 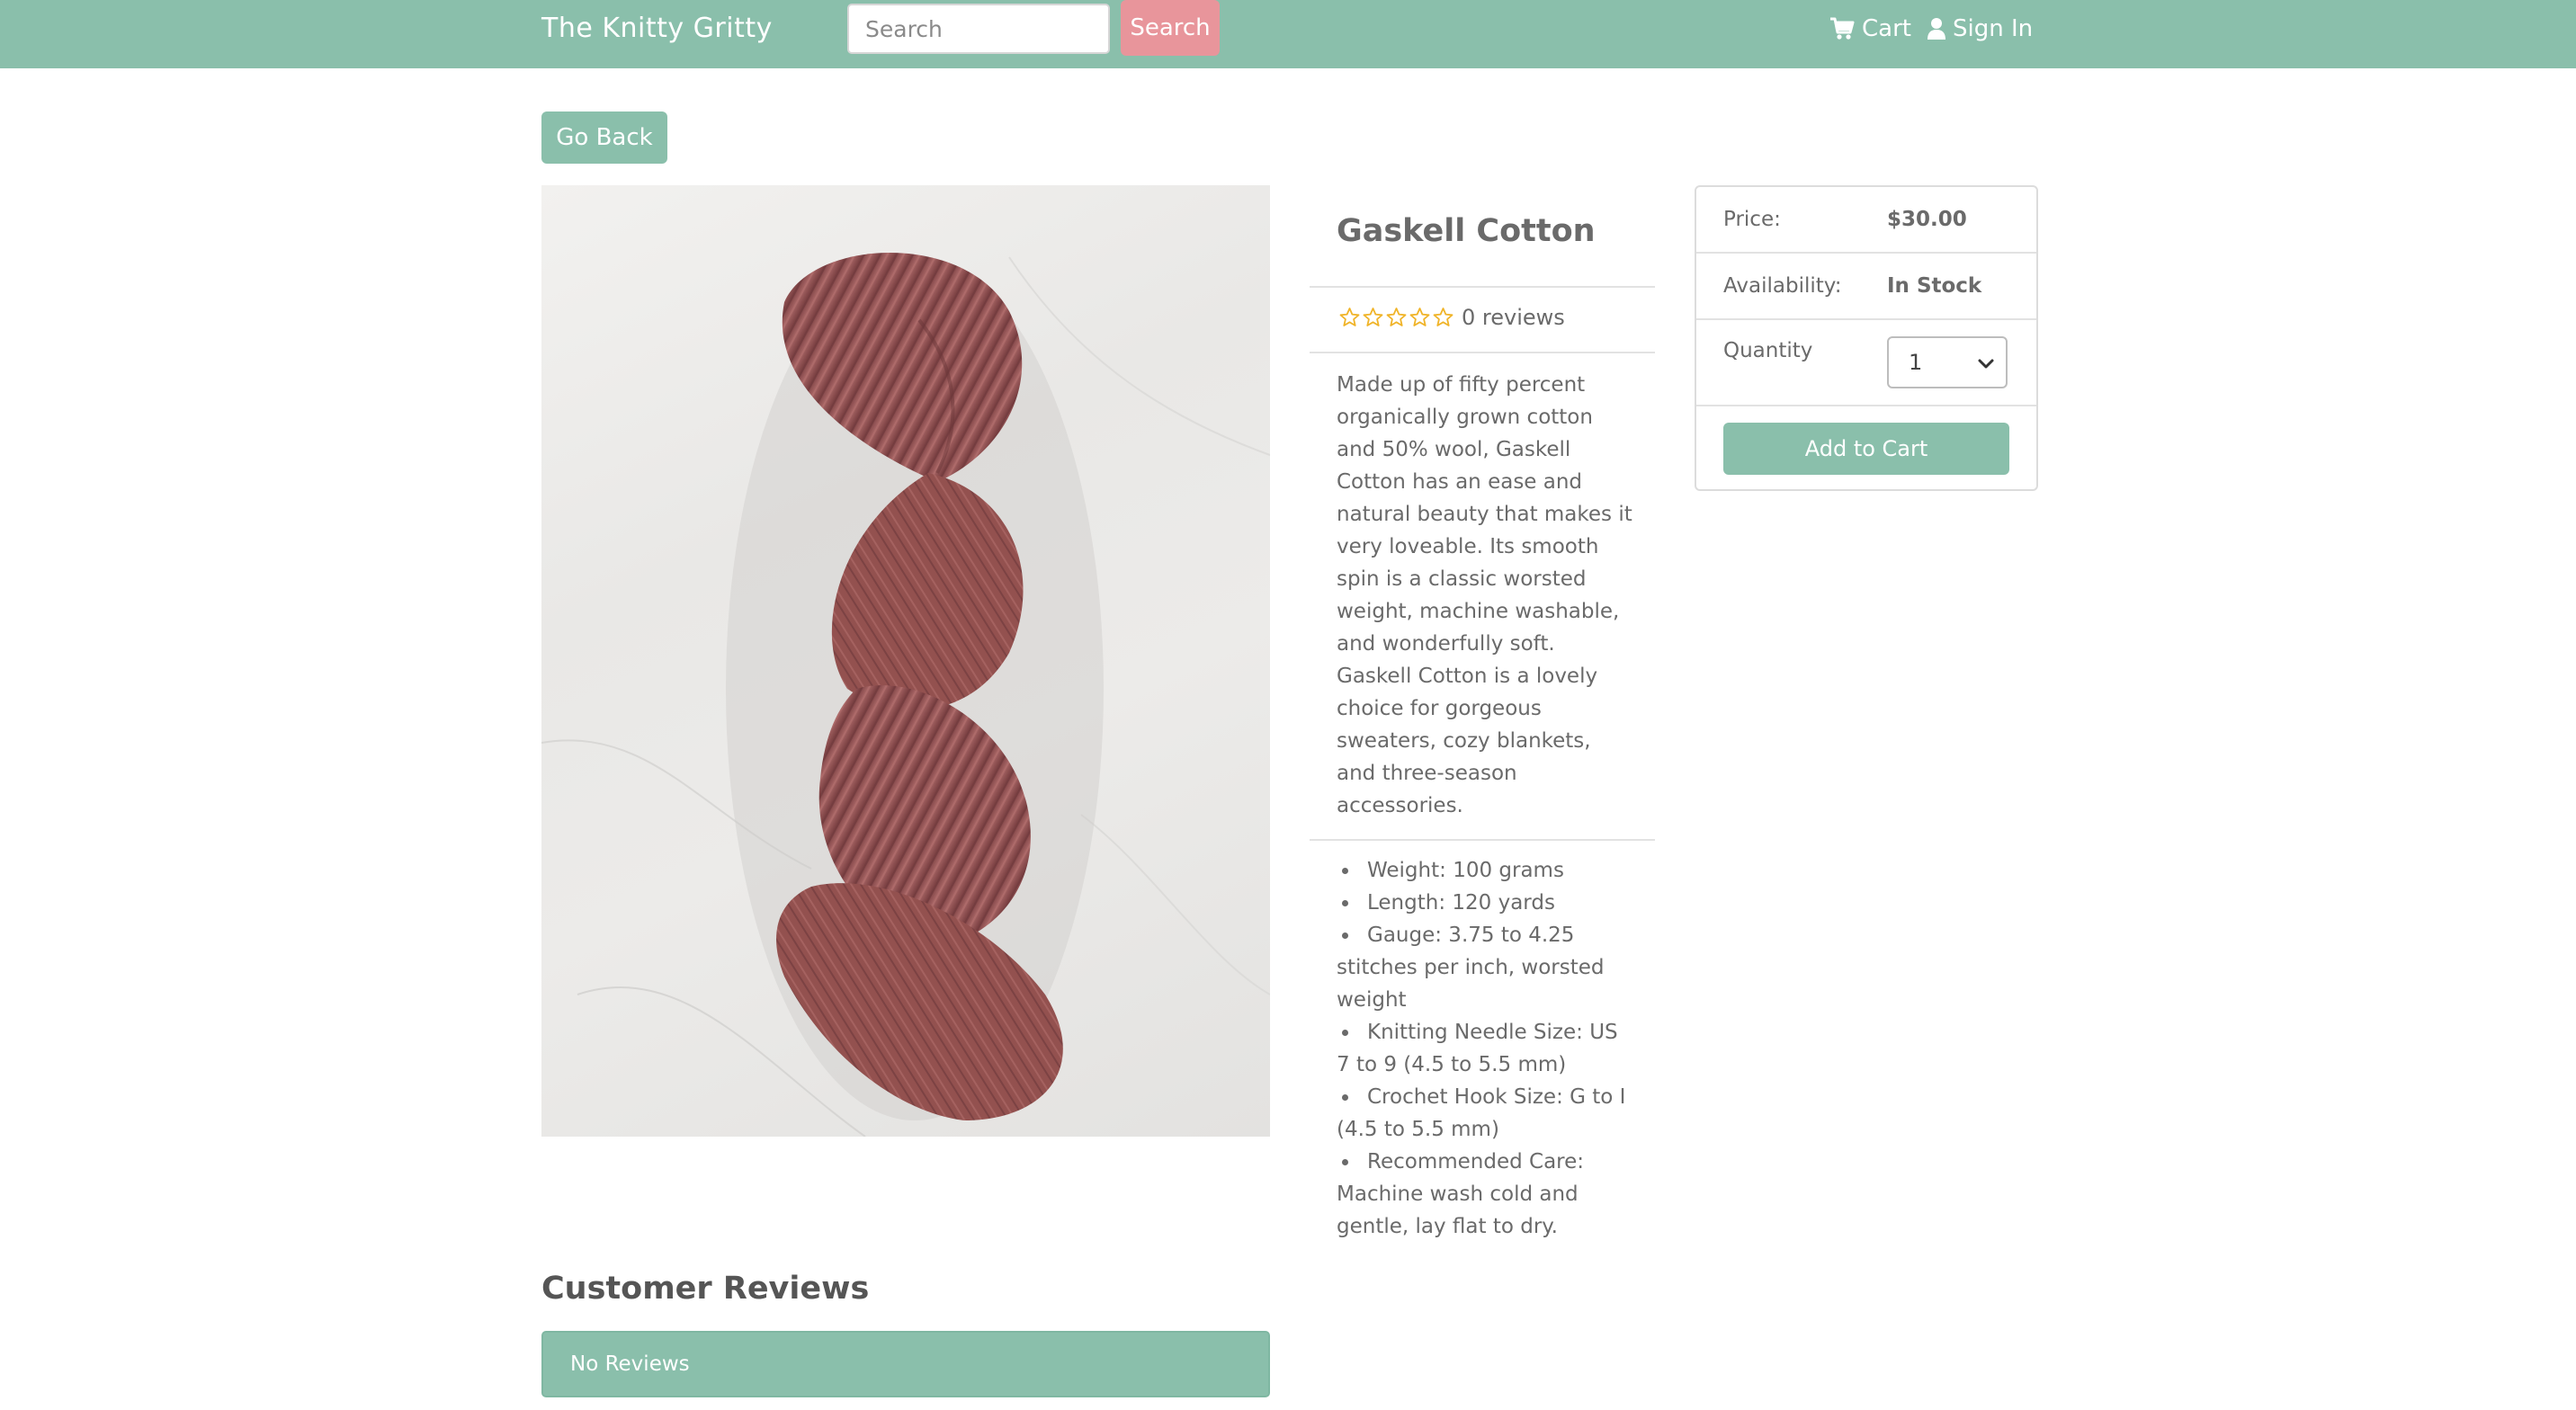 What do you see at coordinates (1948, 362) in the screenshot?
I see `quantity-select: 1` at bounding box center [1948, 362].